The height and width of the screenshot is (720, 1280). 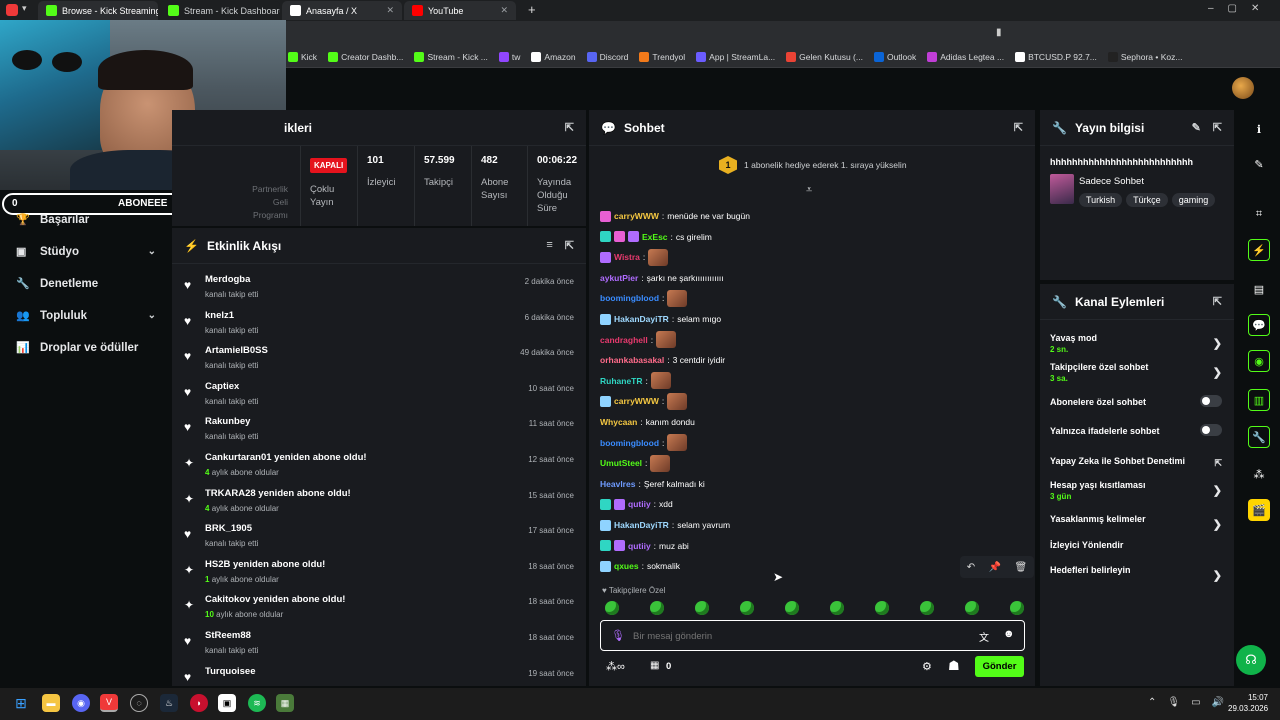 I want to click on bookmark-item: Trendyol, so click(x=662, y=56).